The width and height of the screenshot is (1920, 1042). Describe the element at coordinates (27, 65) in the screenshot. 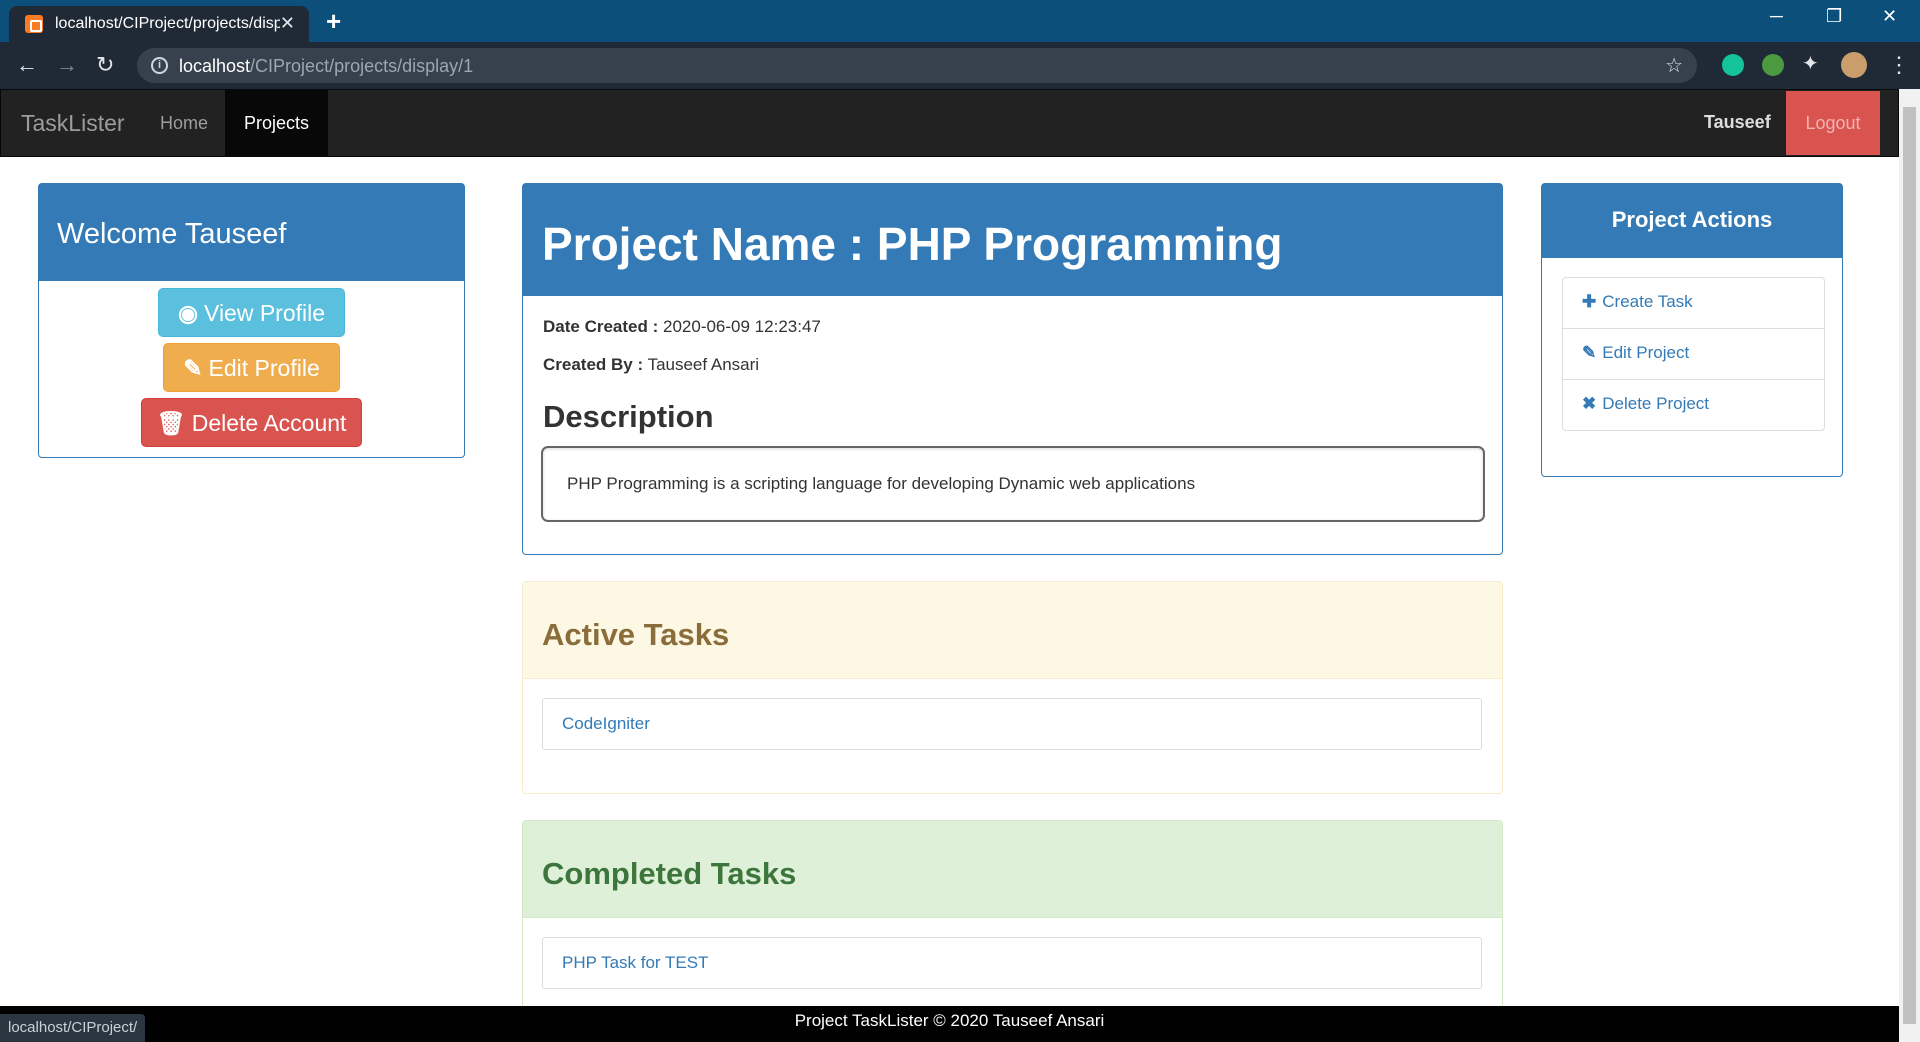

I see `back-icon: ←` at that location.